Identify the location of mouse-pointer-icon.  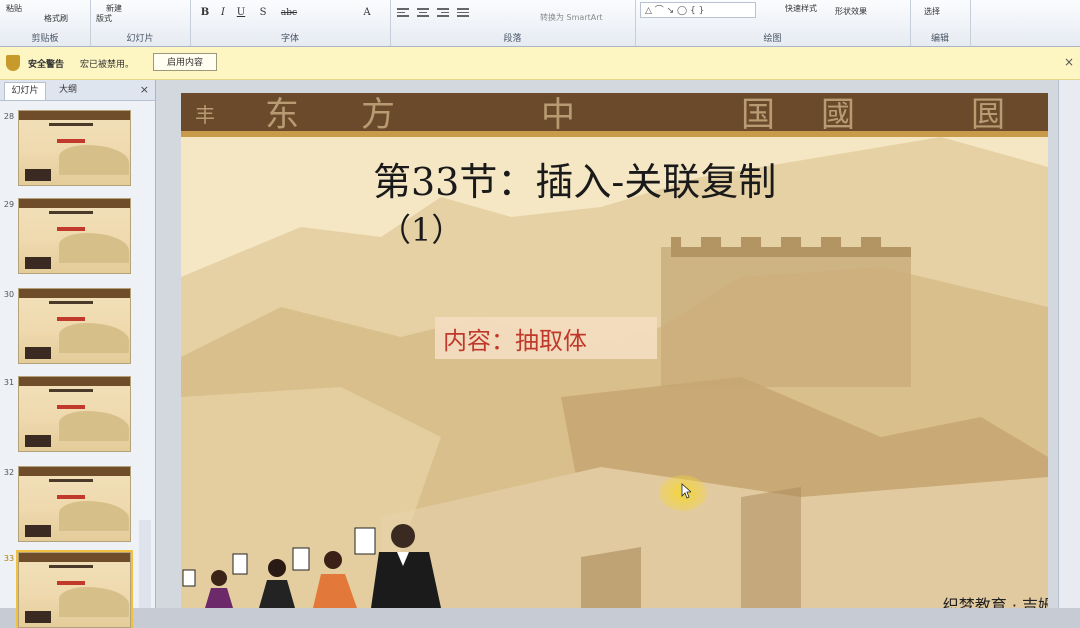
(686, 491).